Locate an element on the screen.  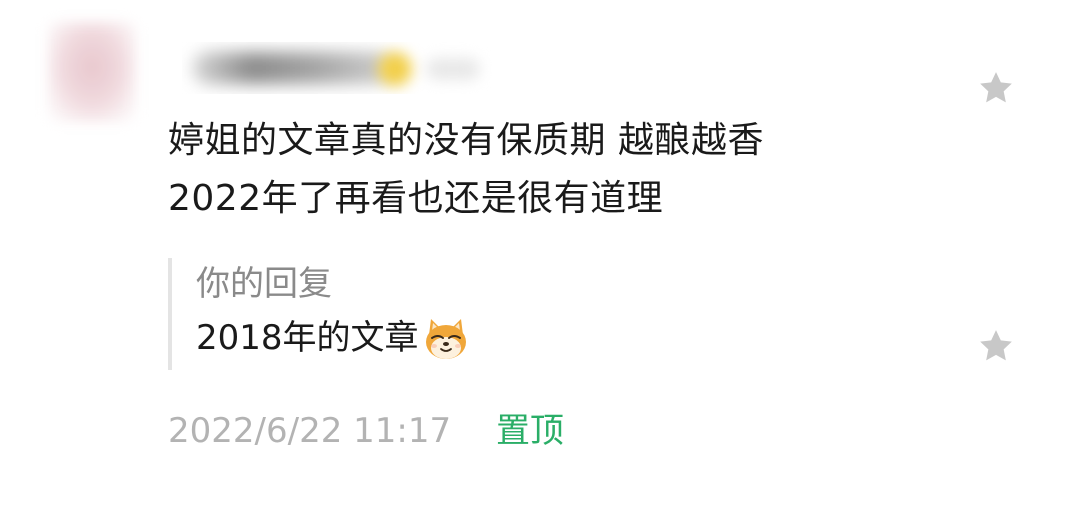
comment-timestamp: 2022/6/22 11:17 is located at coordinates (310, 431).